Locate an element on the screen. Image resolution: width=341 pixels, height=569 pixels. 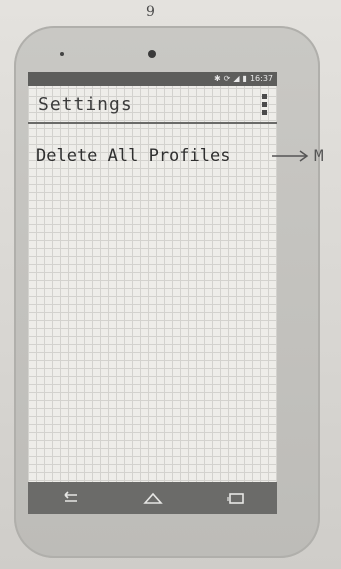
flow-annotation: M is located at coordinates (297, 155).